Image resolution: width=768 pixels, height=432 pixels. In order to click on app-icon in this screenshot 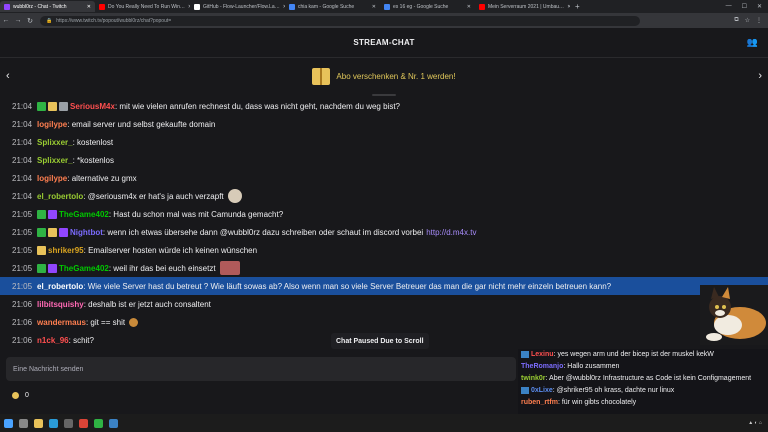, I will do `click(98, 423)`.